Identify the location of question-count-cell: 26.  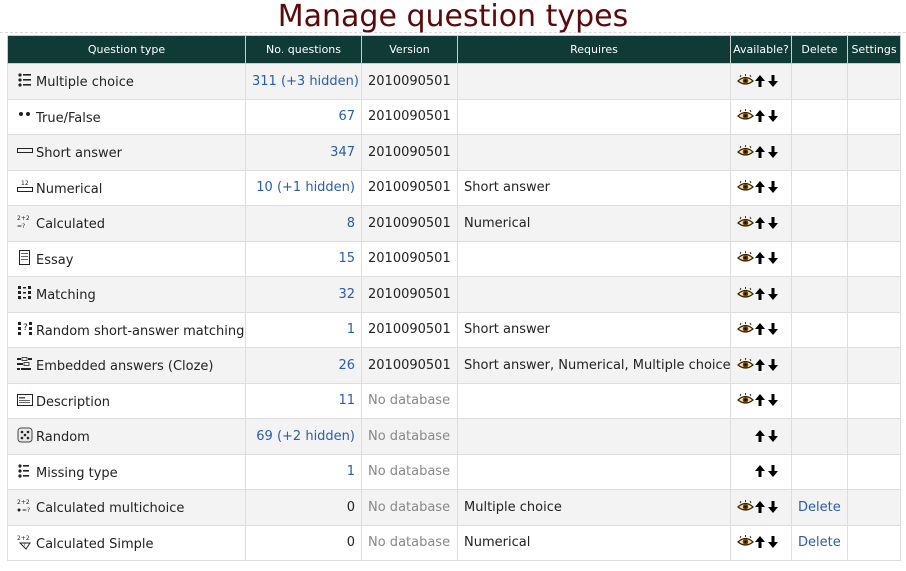
(303, 365).